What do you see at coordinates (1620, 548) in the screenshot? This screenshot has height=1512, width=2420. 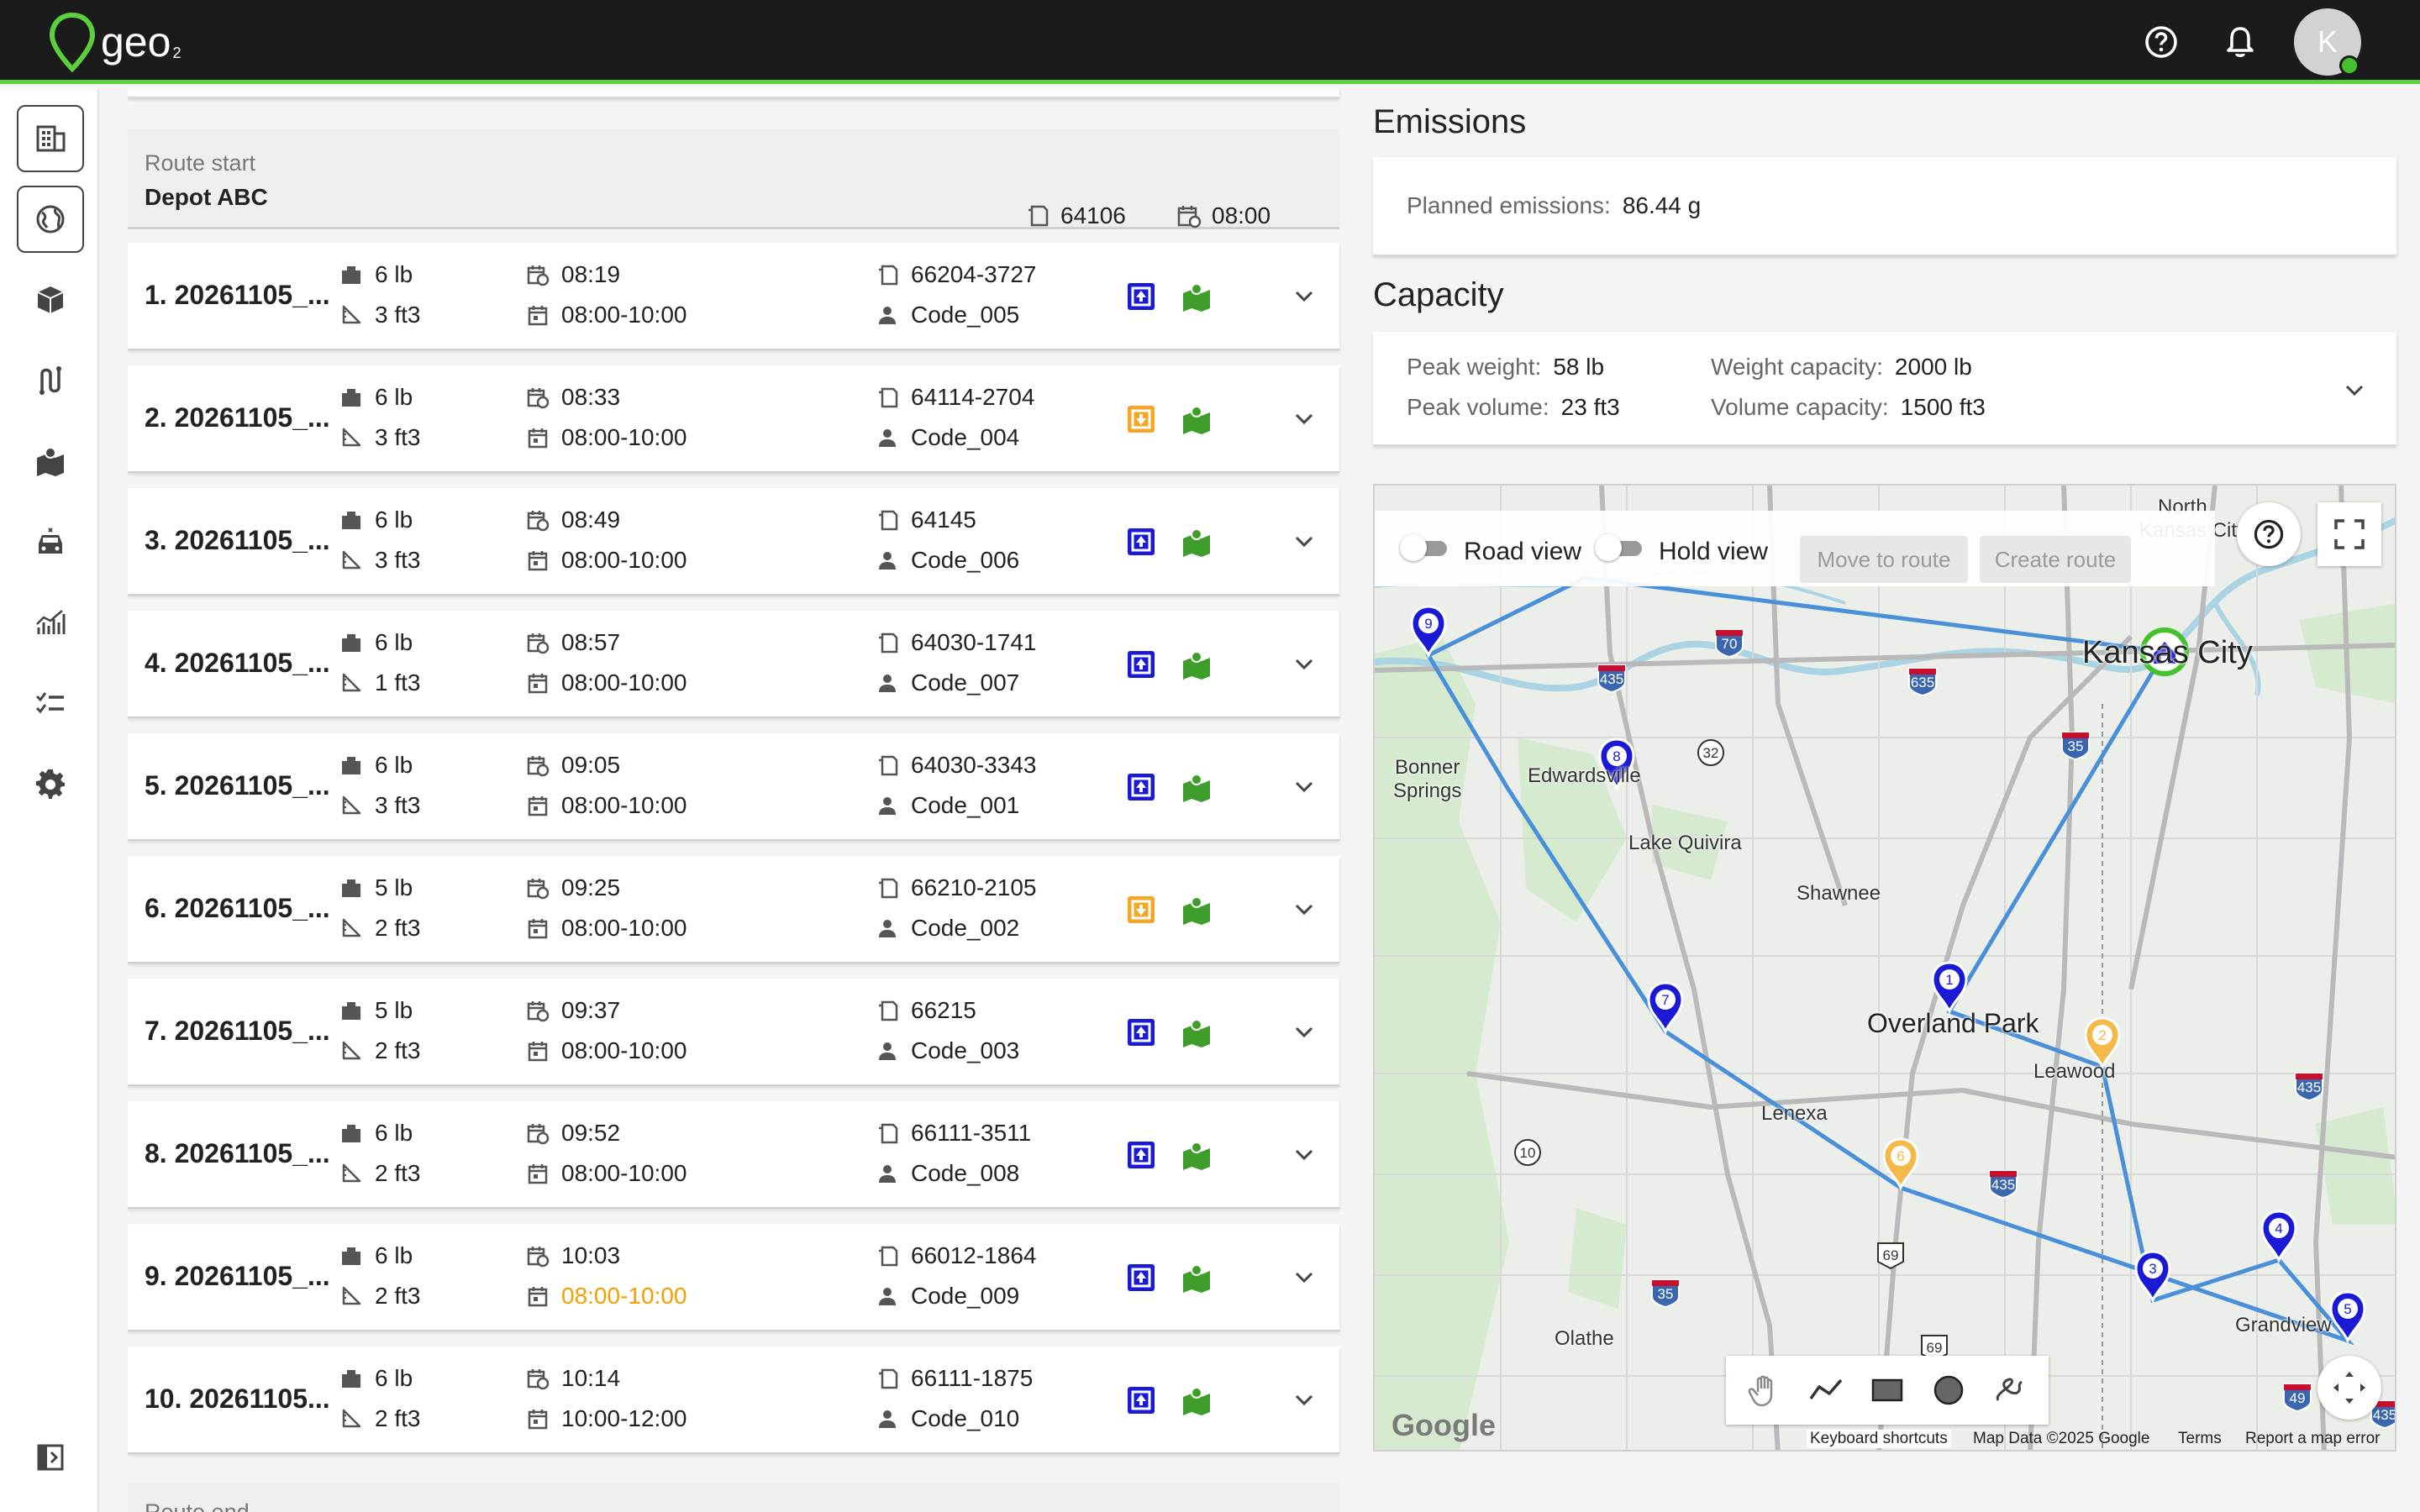 I see `hold-view-toggle` at bounding box center [1620, 548].